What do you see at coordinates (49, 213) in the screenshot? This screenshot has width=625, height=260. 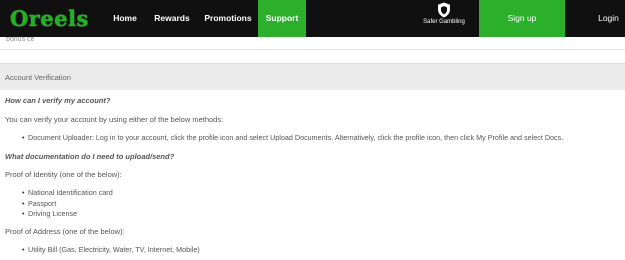 I see `list-item-driving-license: Driving License` at bounding box center [49, 213].